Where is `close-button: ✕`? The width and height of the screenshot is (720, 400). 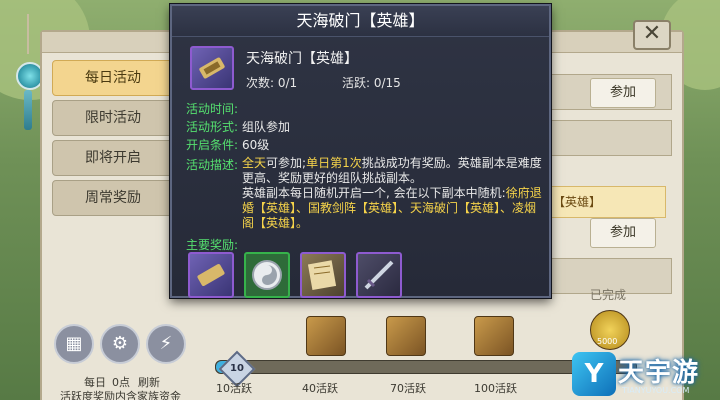
close-button: ✕ is located at coordinates (652, 35).